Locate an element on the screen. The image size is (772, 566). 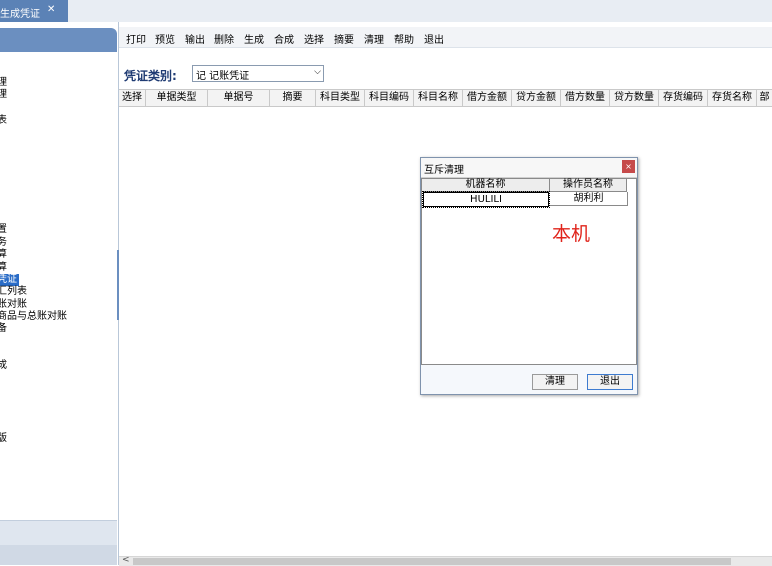
sidebar-item: 成 is located at coordinates (3, 366).